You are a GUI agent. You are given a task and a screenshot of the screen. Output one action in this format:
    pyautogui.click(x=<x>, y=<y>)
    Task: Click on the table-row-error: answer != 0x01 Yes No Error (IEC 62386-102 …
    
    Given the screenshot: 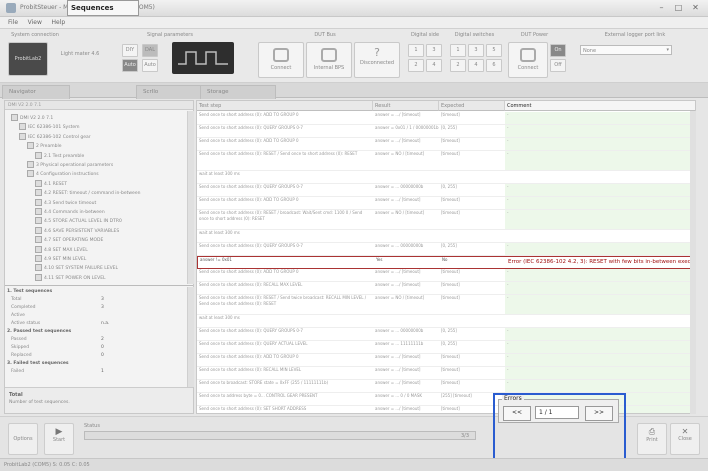 What is the action you would take?
    pyautogui.click(x=446, y=262)
    